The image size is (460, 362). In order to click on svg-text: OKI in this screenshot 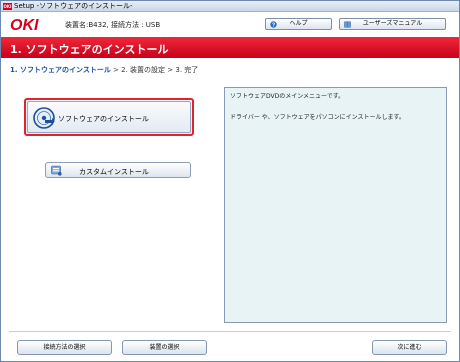, I will do `click(24, 24)`.